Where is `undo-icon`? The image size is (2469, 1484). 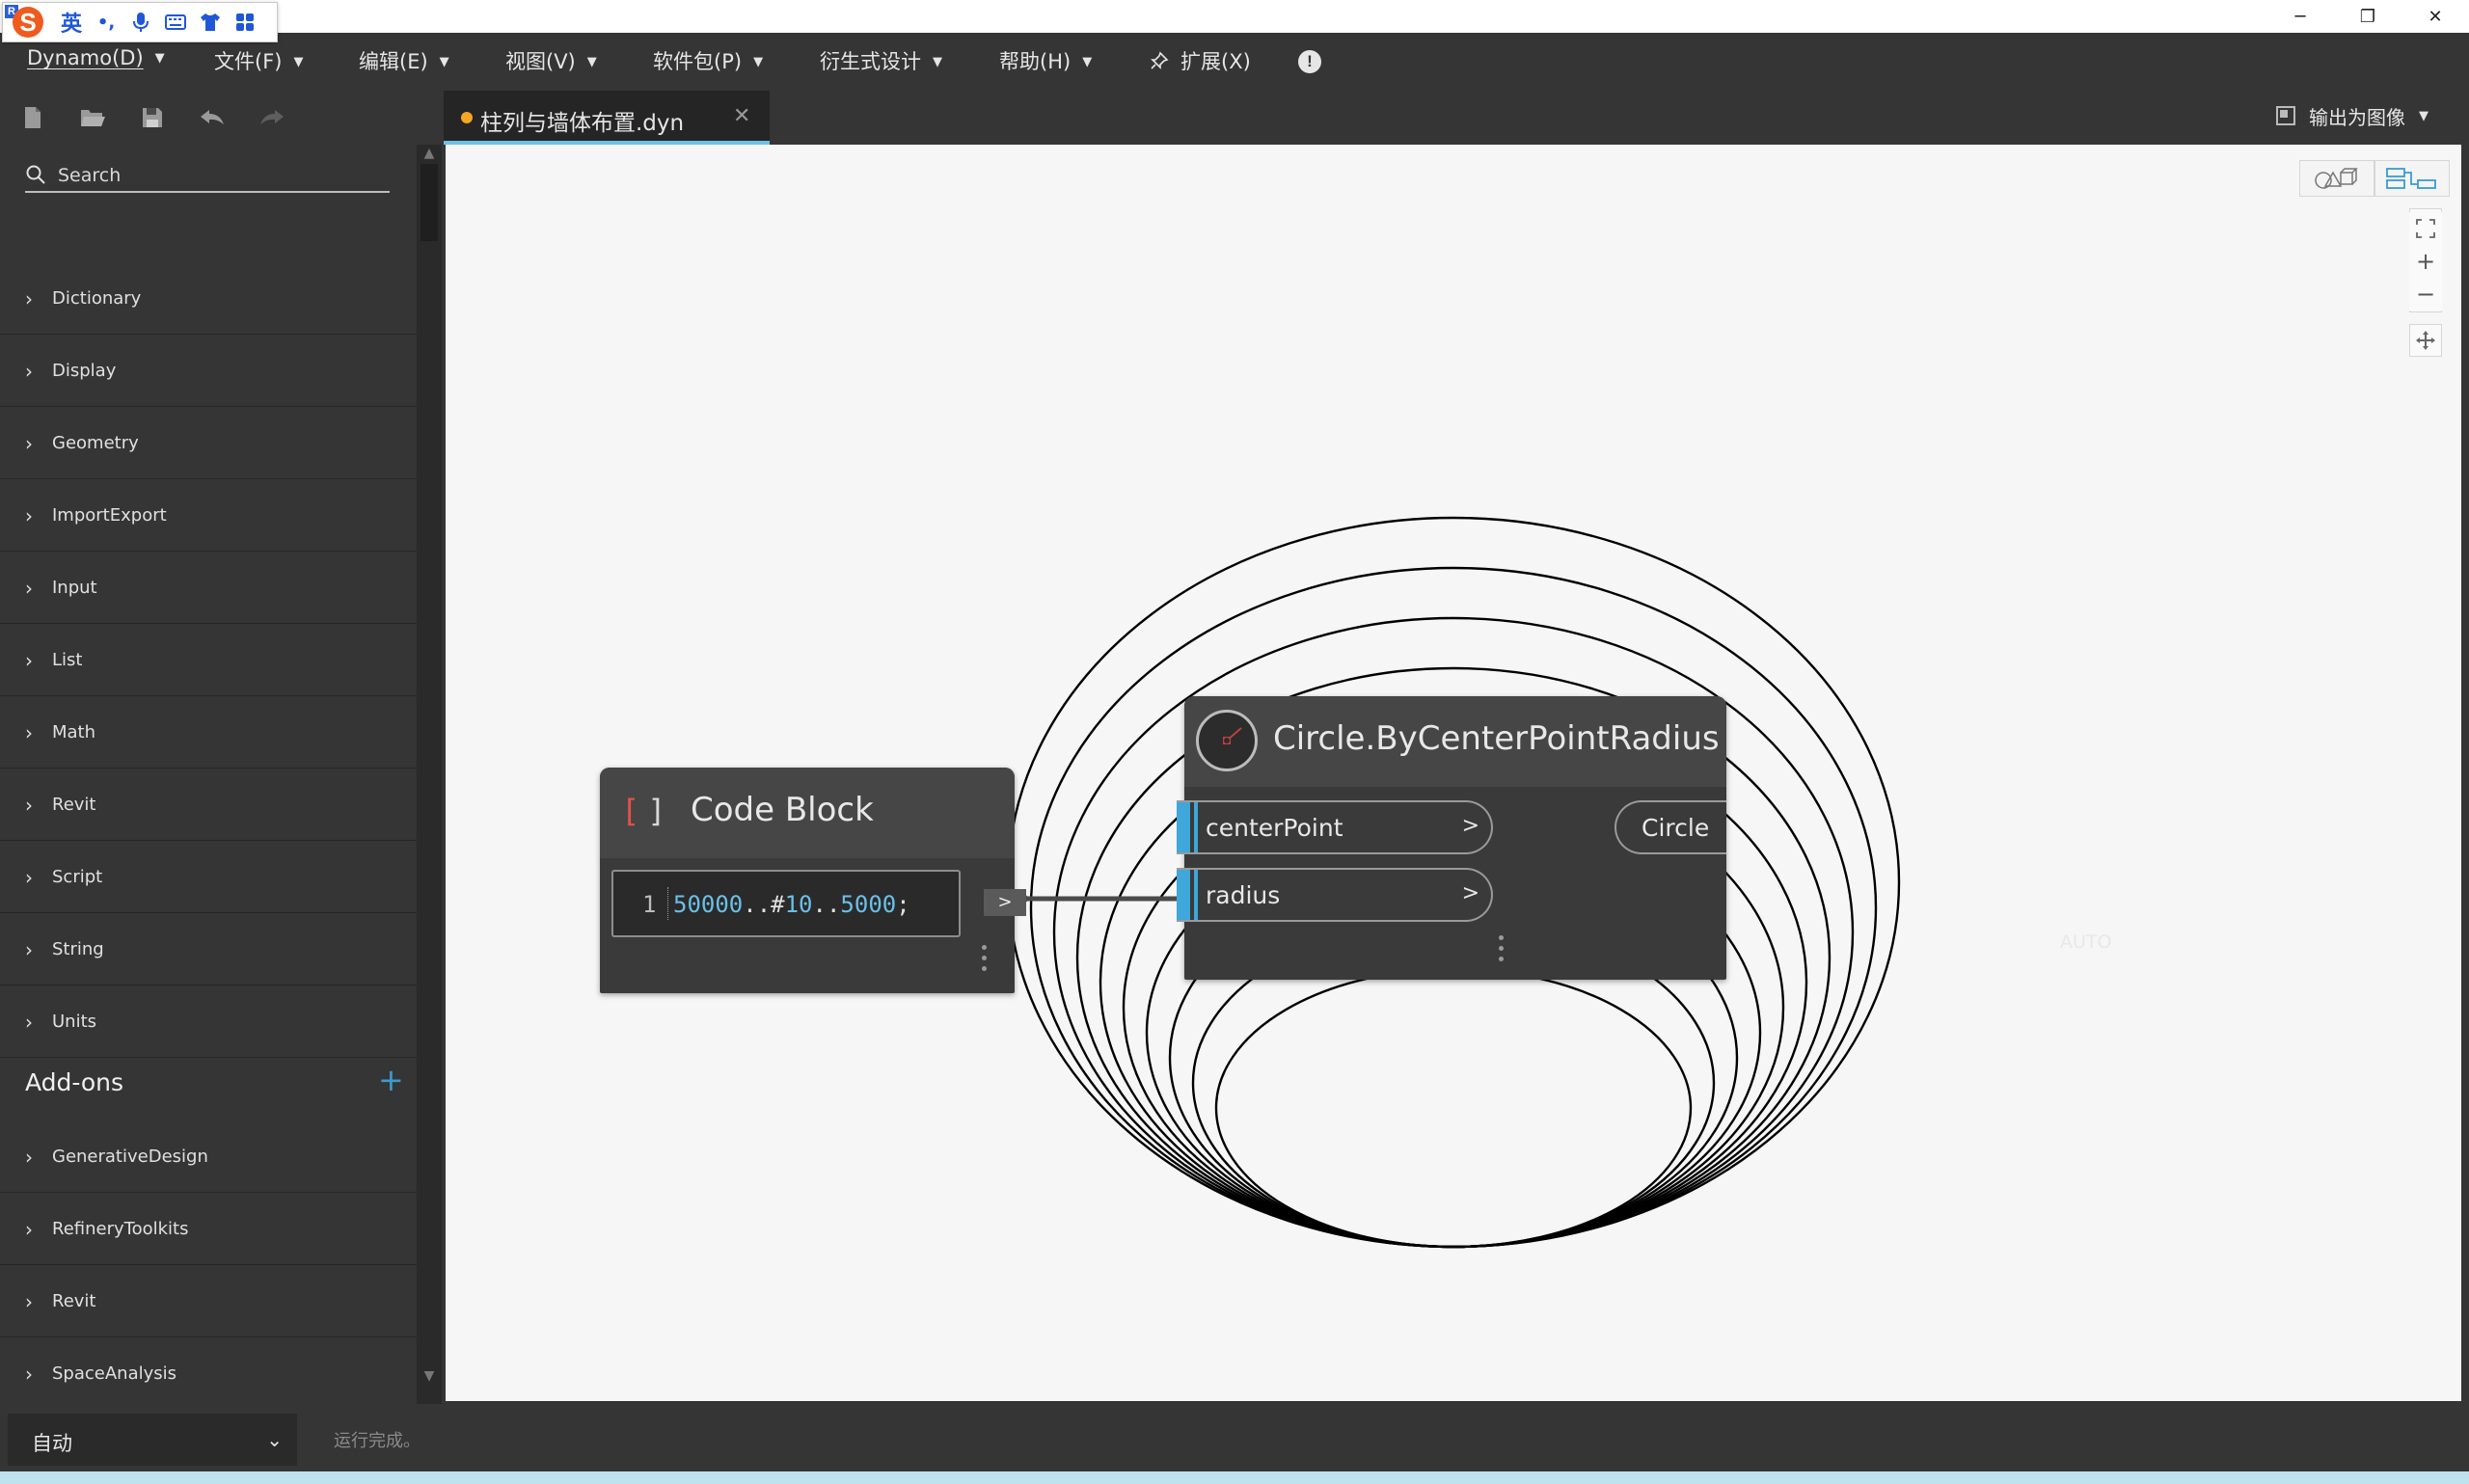 undo-icon is located at coordinates (212, 117).